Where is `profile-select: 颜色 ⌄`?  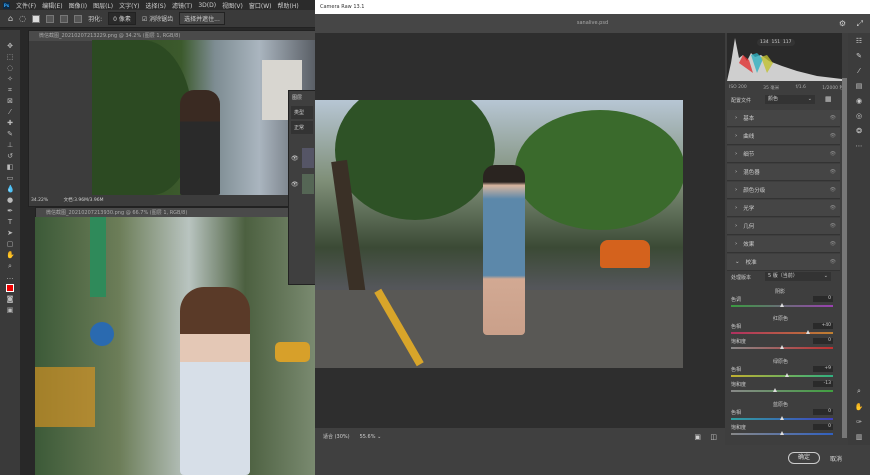 profile-select: 颜色 ⌄ is located at coordinates (790, 99).